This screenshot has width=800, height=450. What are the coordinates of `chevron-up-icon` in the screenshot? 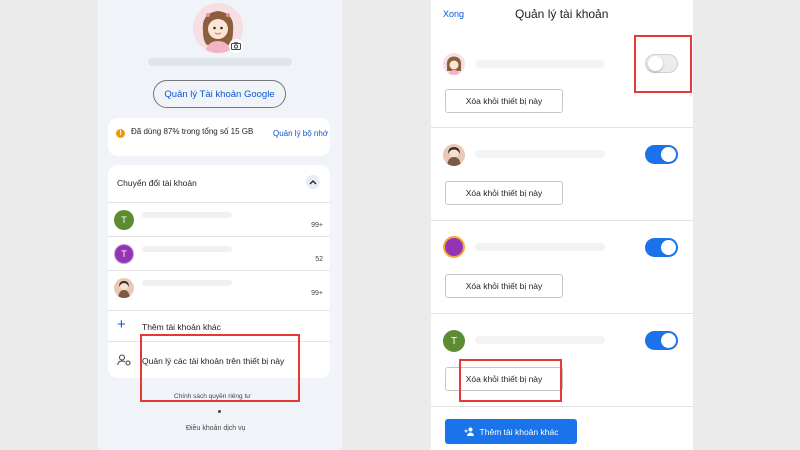 It's located at (313, 182).